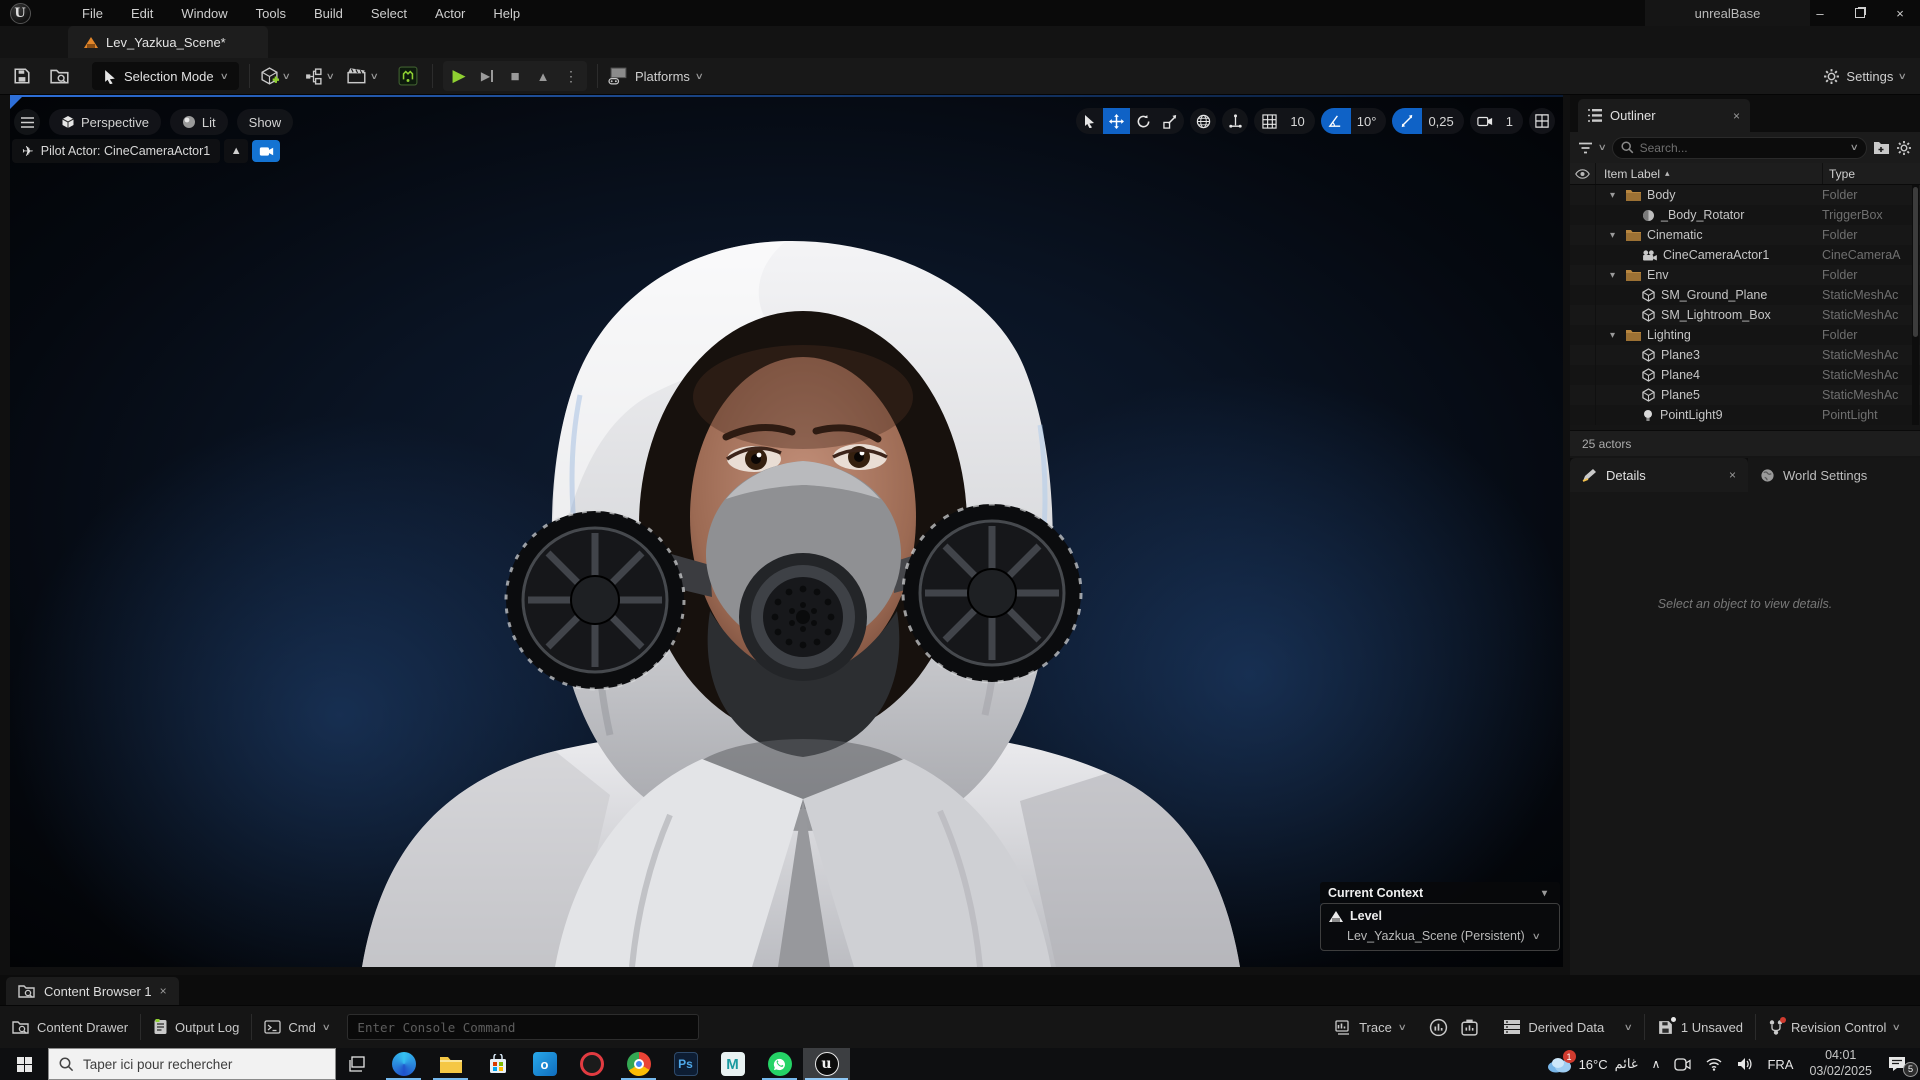 This screenshot has width=1920, height=1080. I want to click on tab-details: Details ×, so click(1659, 475).